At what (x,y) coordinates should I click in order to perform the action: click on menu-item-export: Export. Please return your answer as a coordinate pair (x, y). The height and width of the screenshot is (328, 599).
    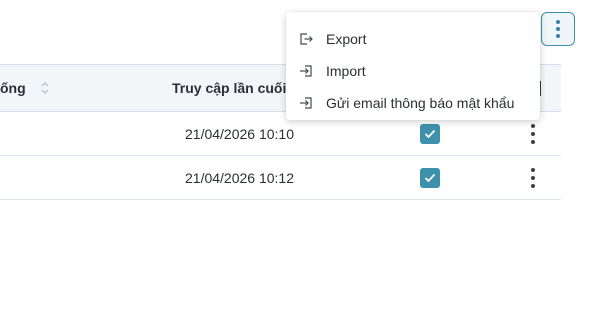
    Looking at the image, I should click on (413, 39).